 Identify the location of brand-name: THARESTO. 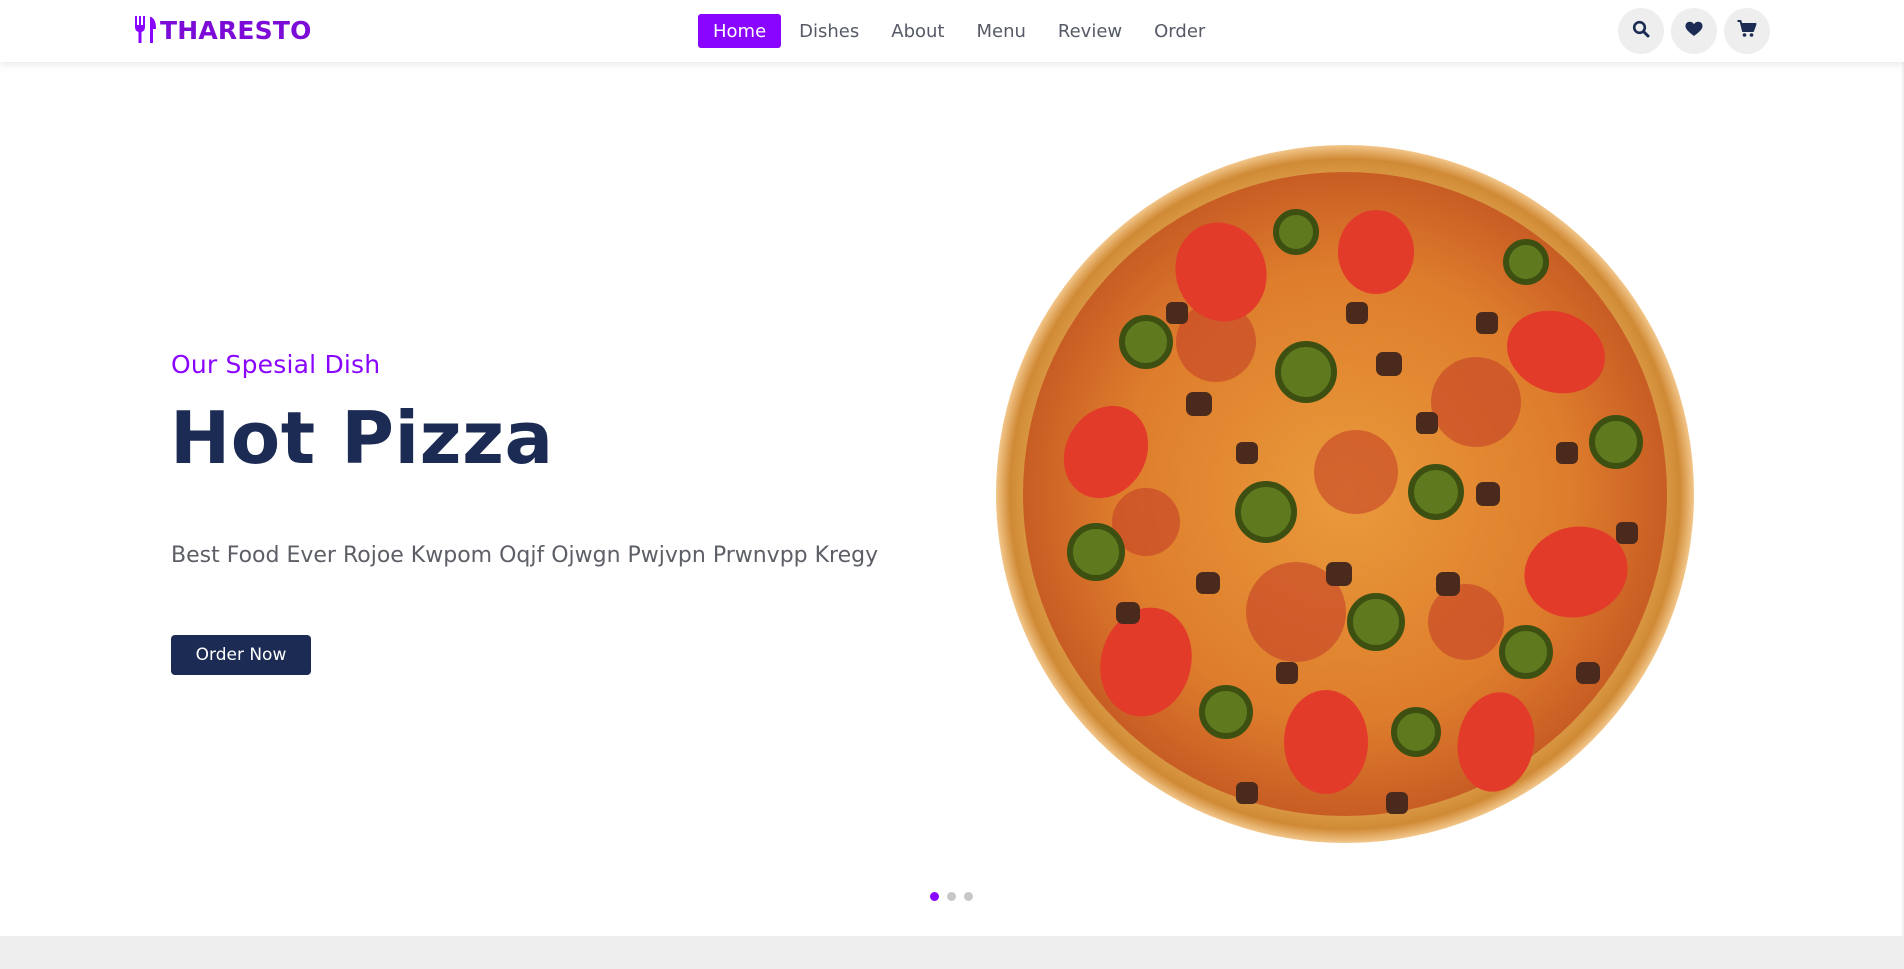
(236, 30).